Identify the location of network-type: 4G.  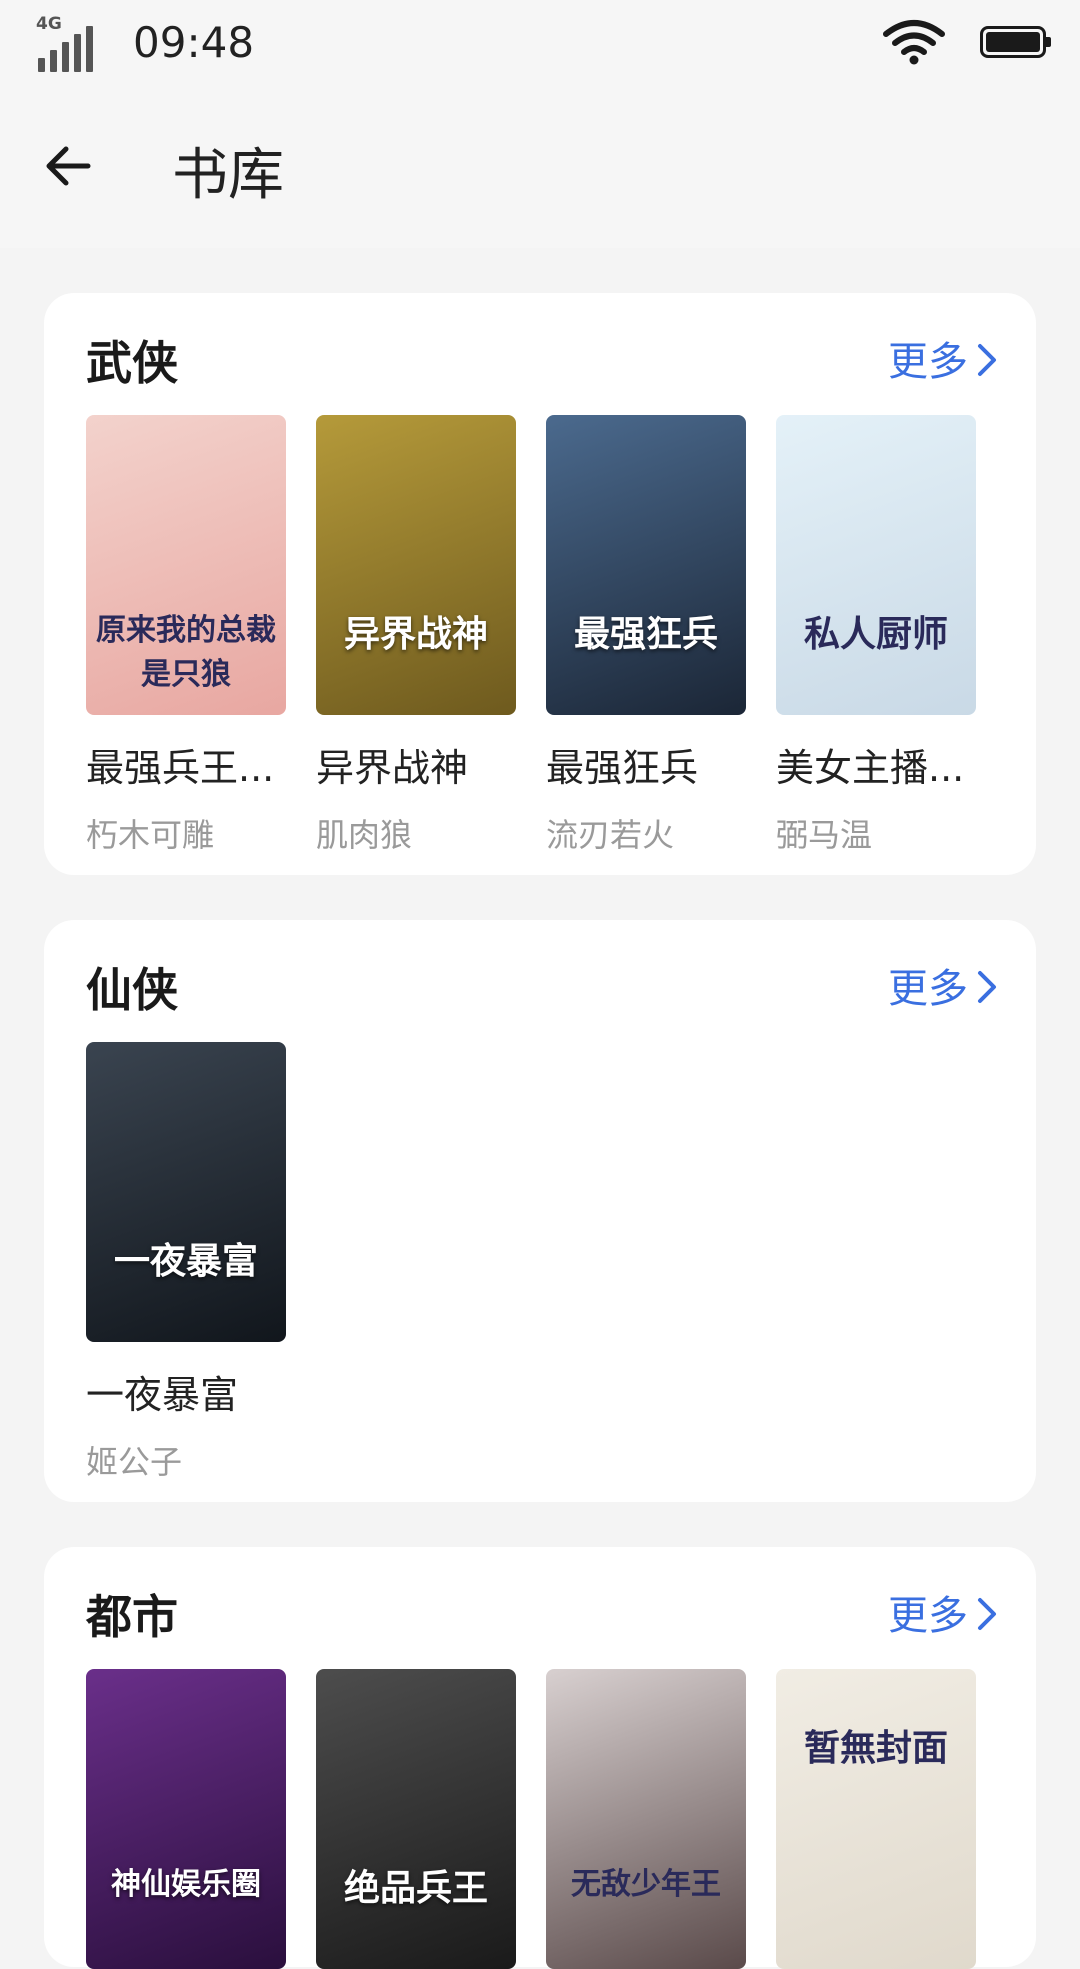
(49, 24).